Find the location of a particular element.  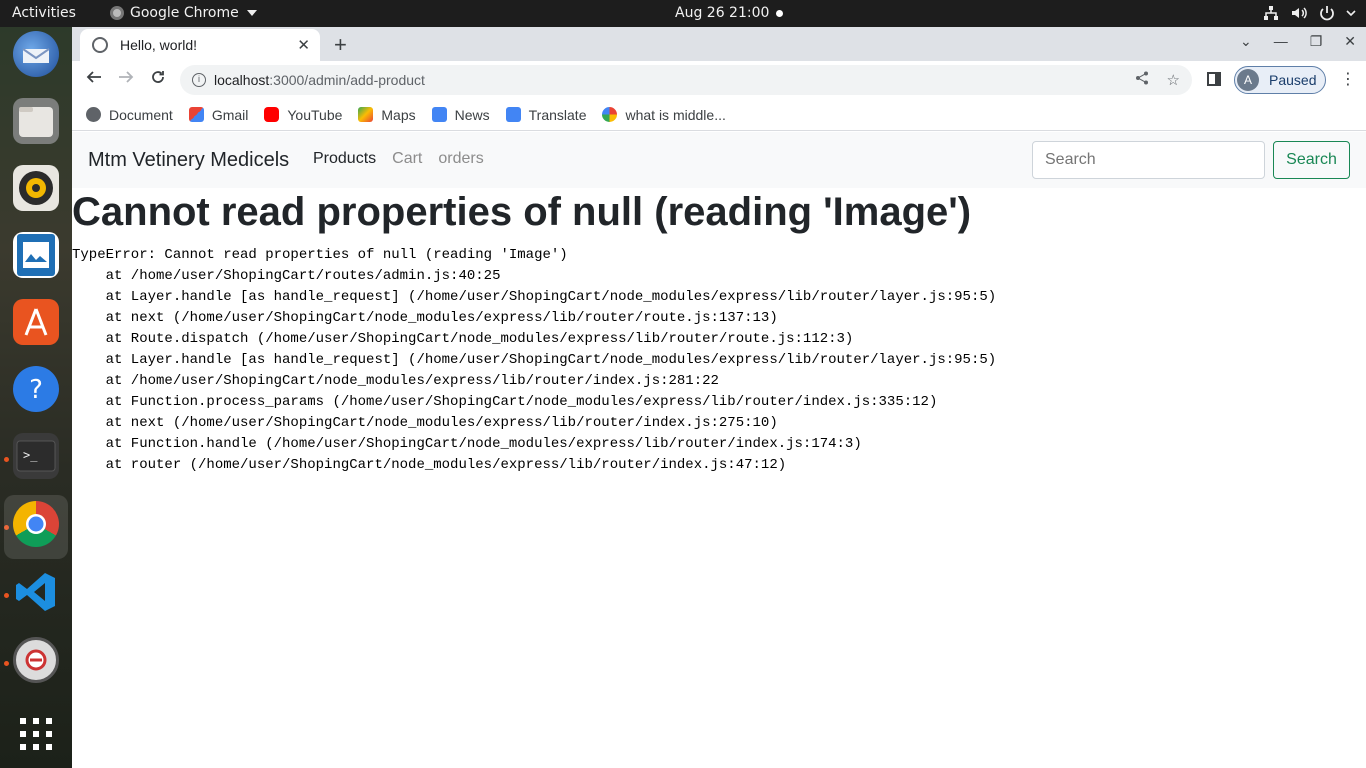

youtube-icon is located at coordinates (272, 114).